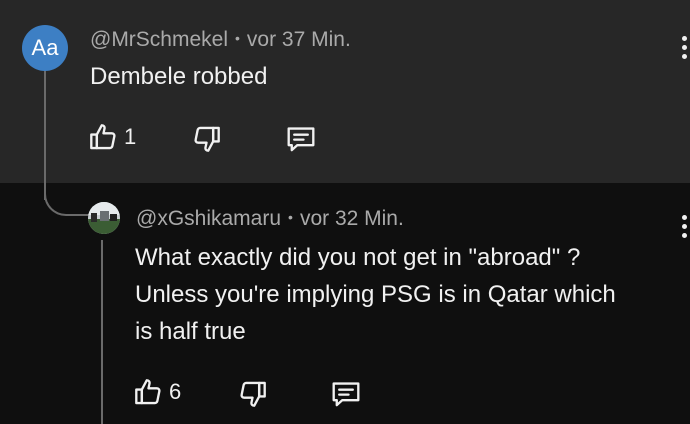  I want to click on author-name: @MrSchmekel, so click(159, 39).